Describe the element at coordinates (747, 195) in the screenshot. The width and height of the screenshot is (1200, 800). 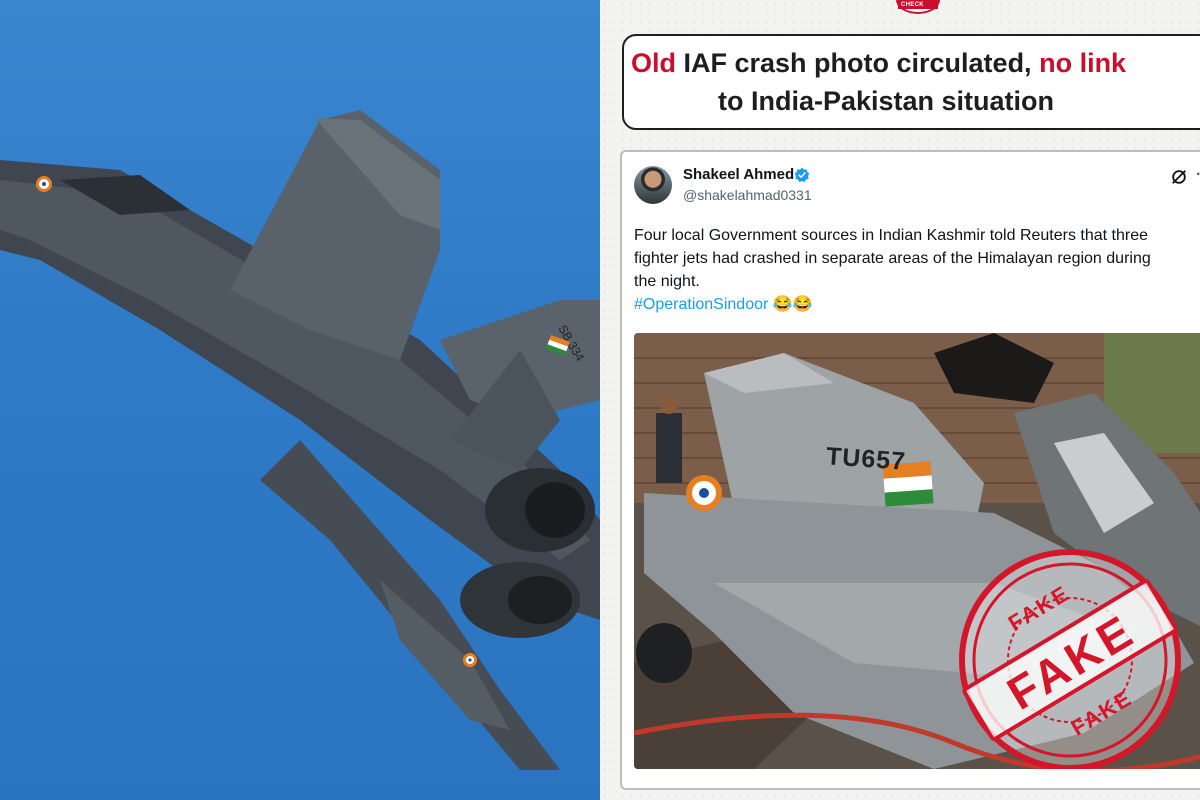
I see `handle: @shakelahmad0331` at that location.